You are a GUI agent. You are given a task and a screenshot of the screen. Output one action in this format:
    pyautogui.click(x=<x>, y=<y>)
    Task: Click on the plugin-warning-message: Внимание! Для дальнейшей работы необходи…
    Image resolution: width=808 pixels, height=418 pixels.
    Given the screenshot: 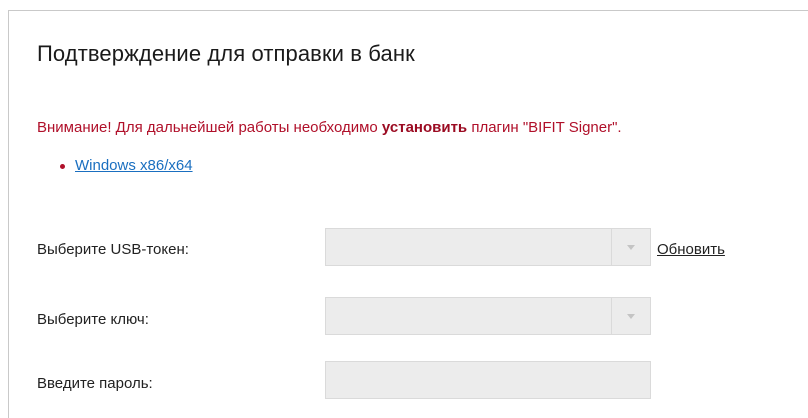 What is the action you would take?
    pyautogui.click(x=329, y=127)
    